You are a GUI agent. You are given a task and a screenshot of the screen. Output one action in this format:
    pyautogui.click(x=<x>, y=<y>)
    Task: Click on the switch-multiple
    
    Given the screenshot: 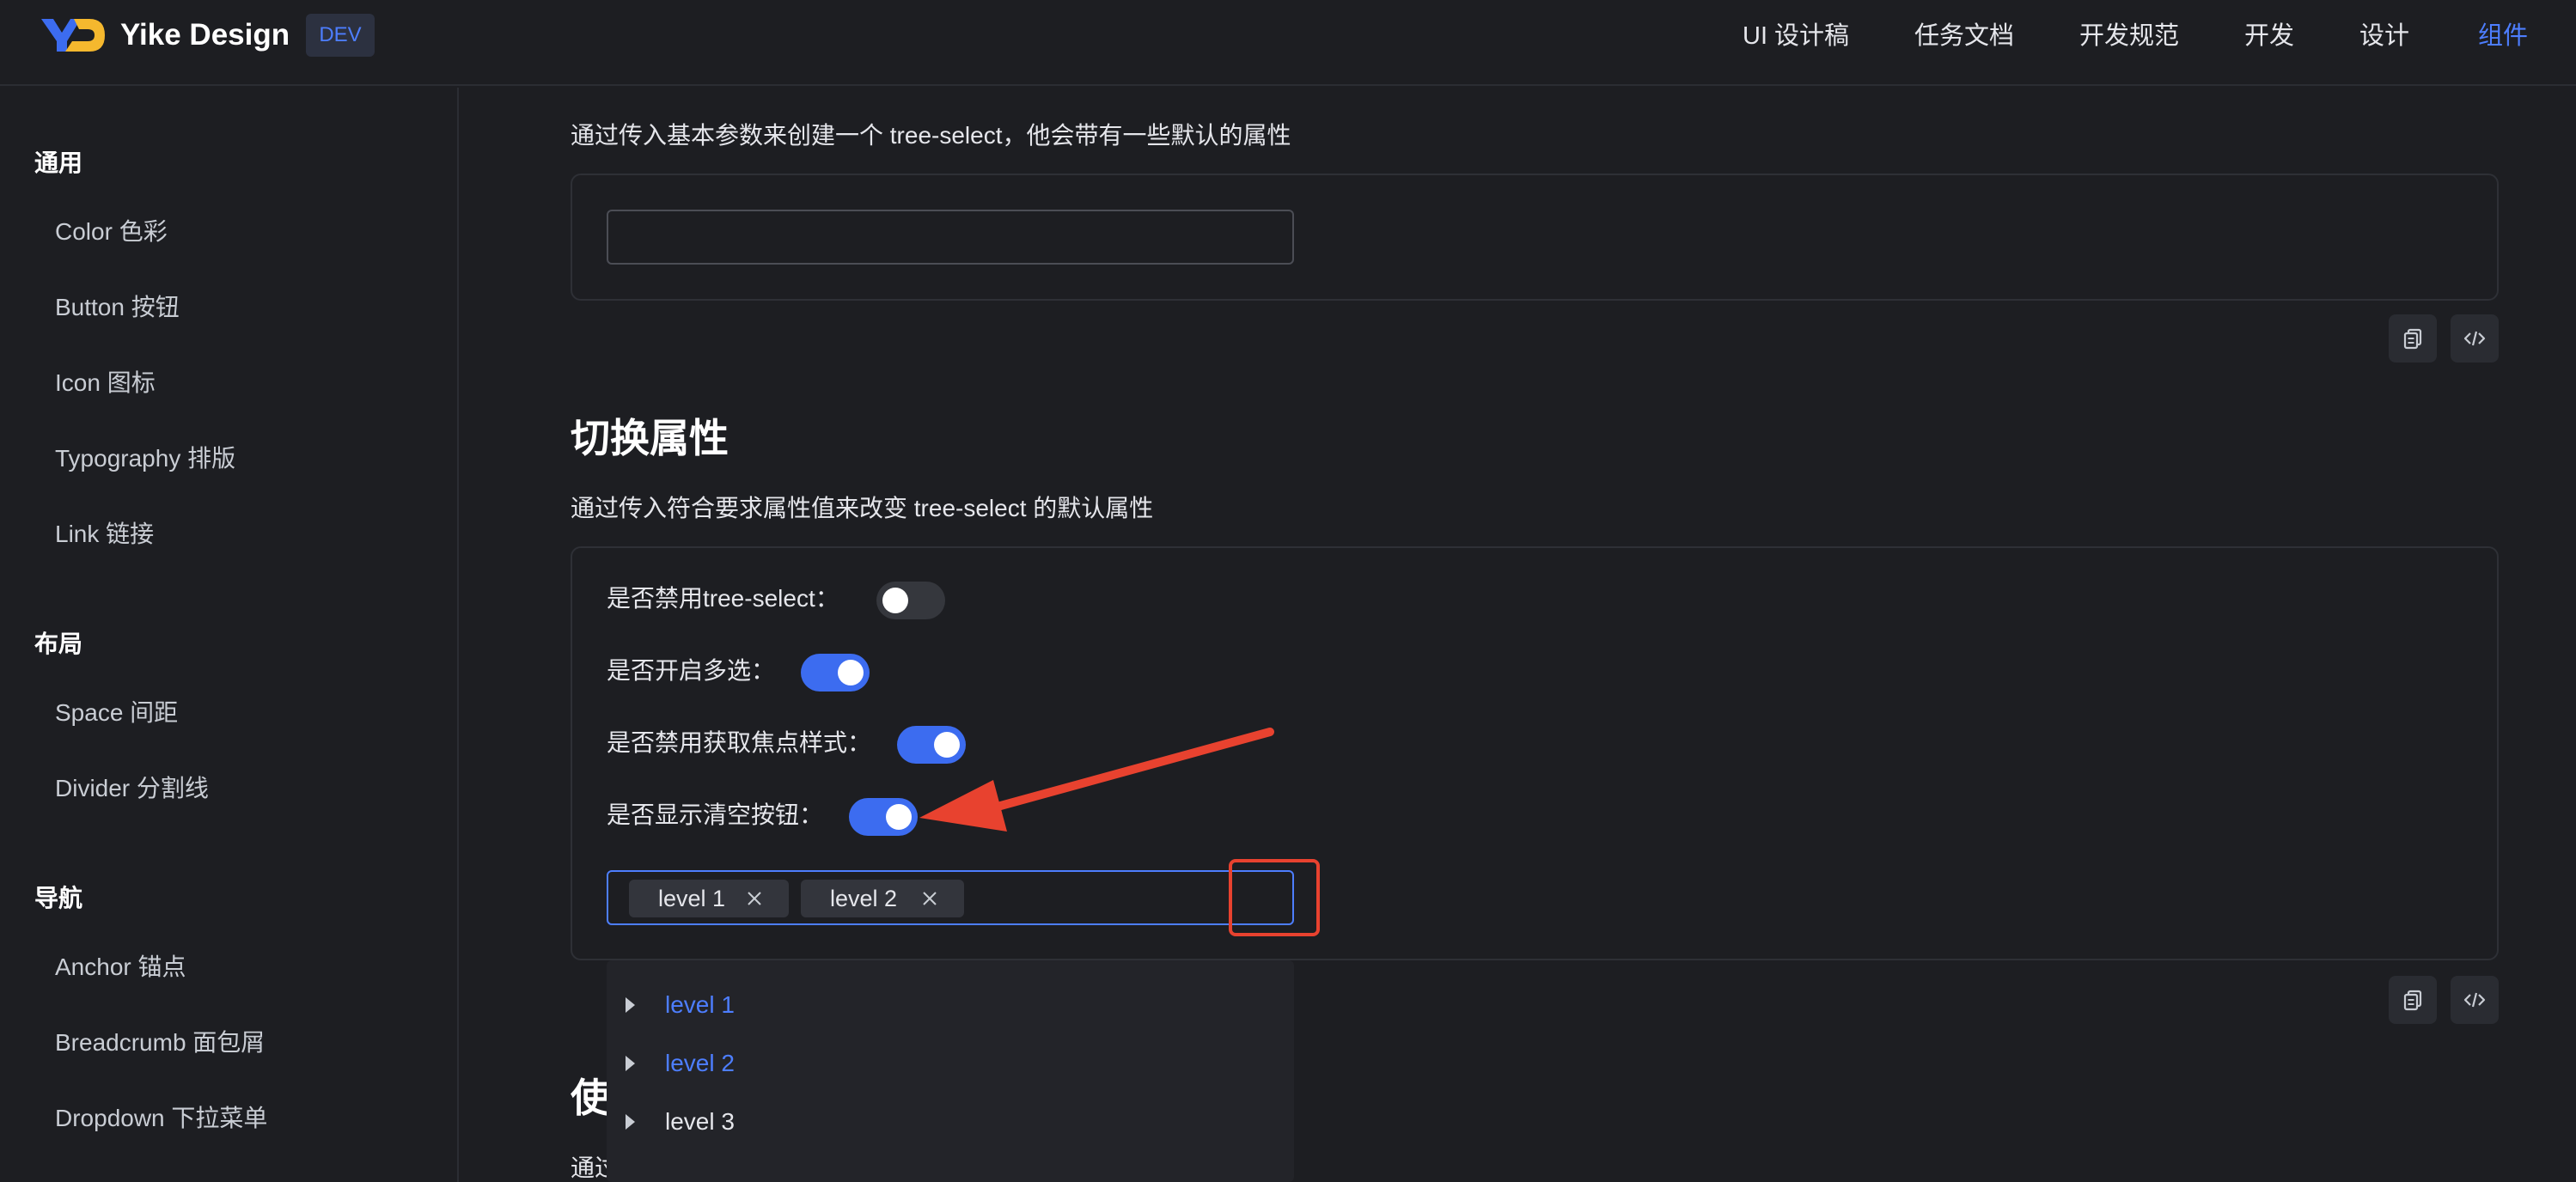 What is the action you would take?
    pyautogui.click(x=835, y=673)
    